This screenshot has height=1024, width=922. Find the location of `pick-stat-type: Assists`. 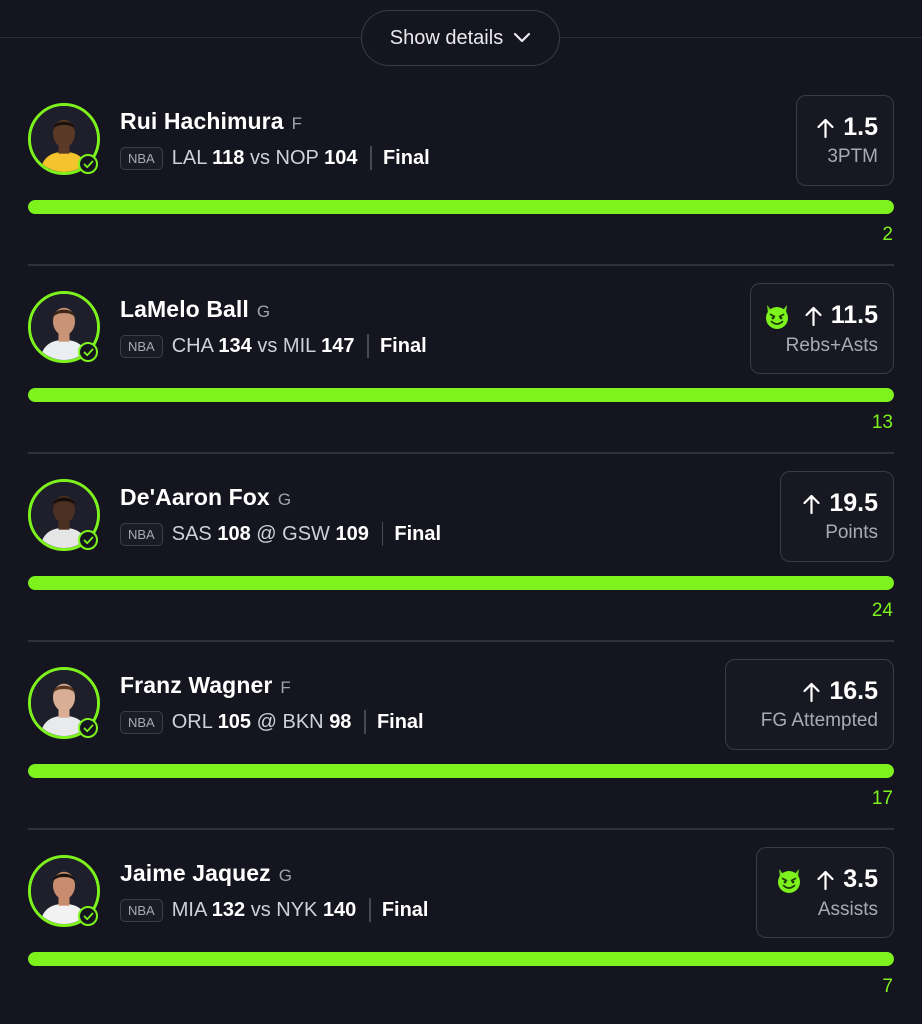

pick-stat-type: Assists is located at coordinates (847, 909).